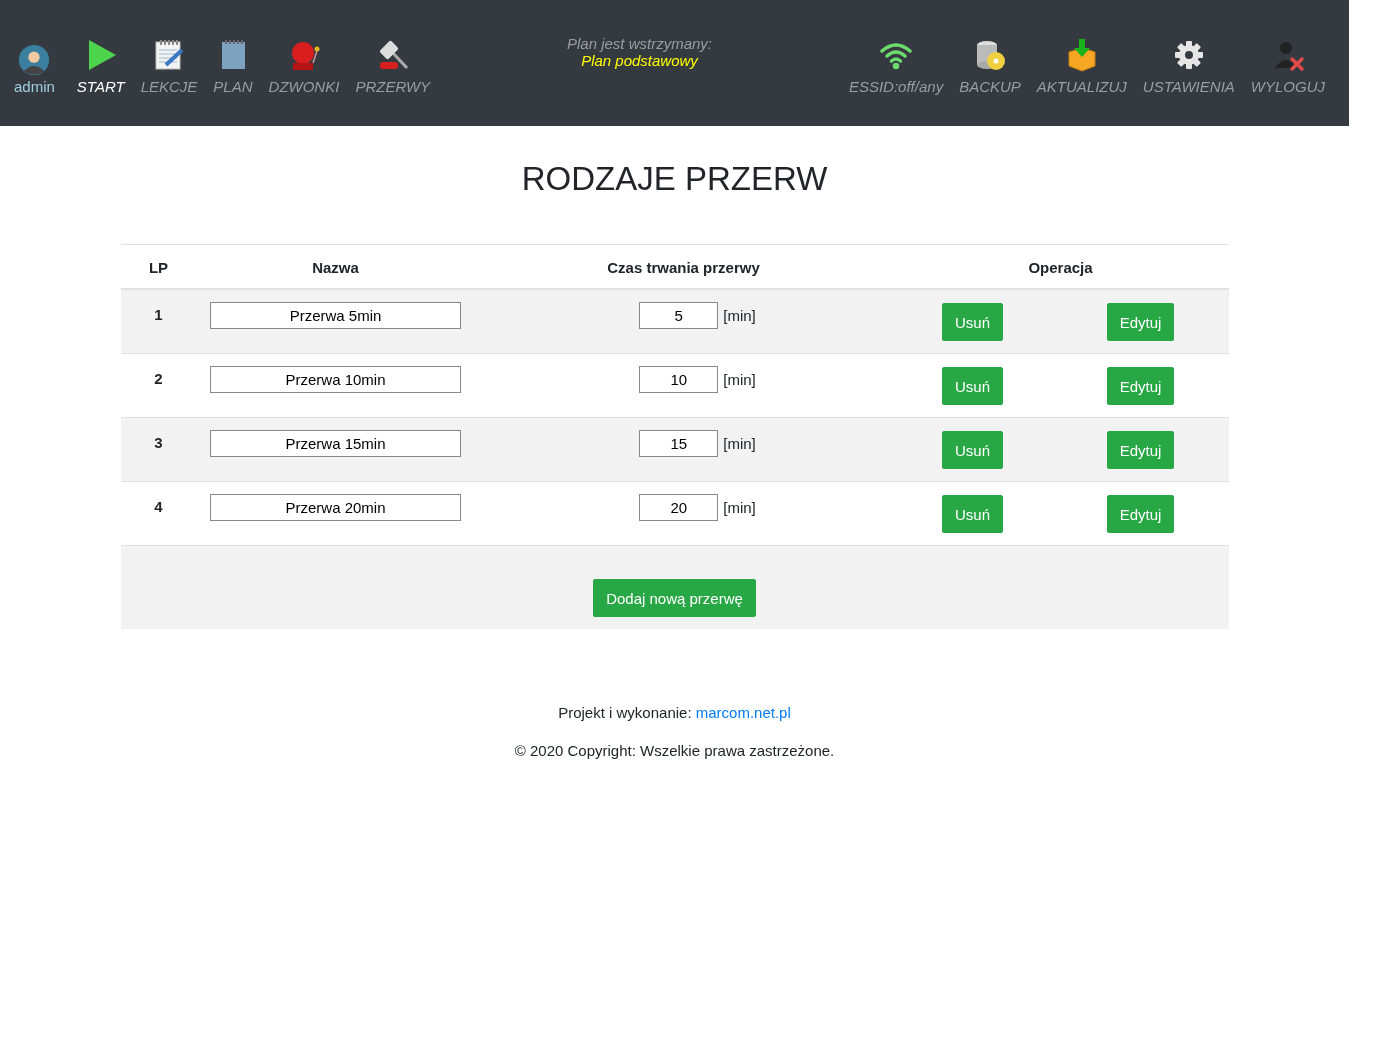  What do you see at coordinates (990, 63) in the screenshot?
I see `nav-item: BACKUP` at bounding box center [990, 63].